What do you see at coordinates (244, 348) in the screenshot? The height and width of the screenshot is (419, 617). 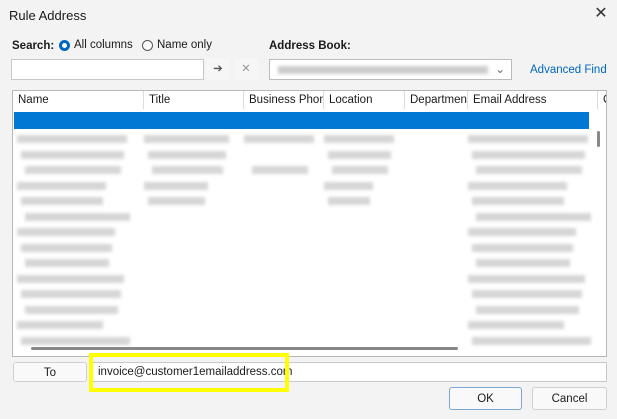 I see `horizontal-scrollbar` at bounding box center [244, 348].